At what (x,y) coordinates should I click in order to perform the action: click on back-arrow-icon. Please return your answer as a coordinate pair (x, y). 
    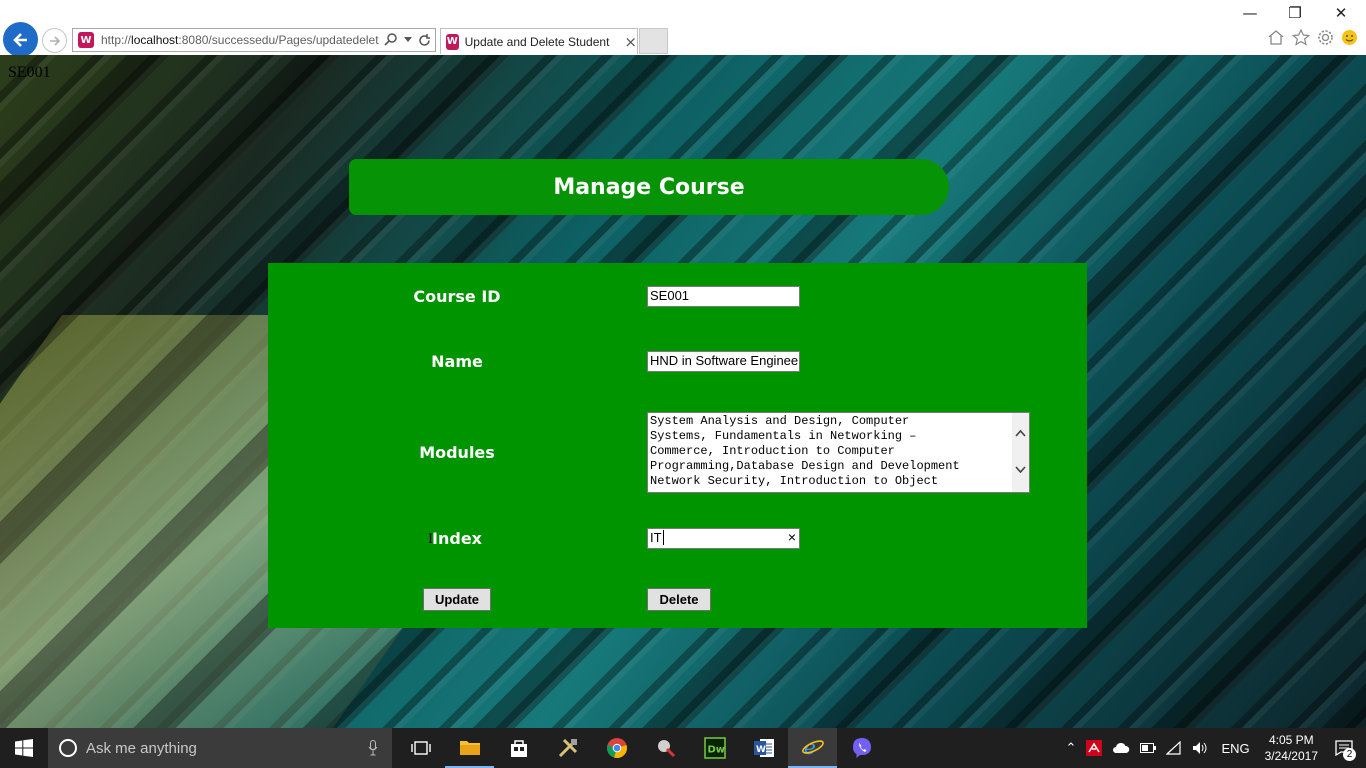
    Looking at the image, I should click on (19, 39).